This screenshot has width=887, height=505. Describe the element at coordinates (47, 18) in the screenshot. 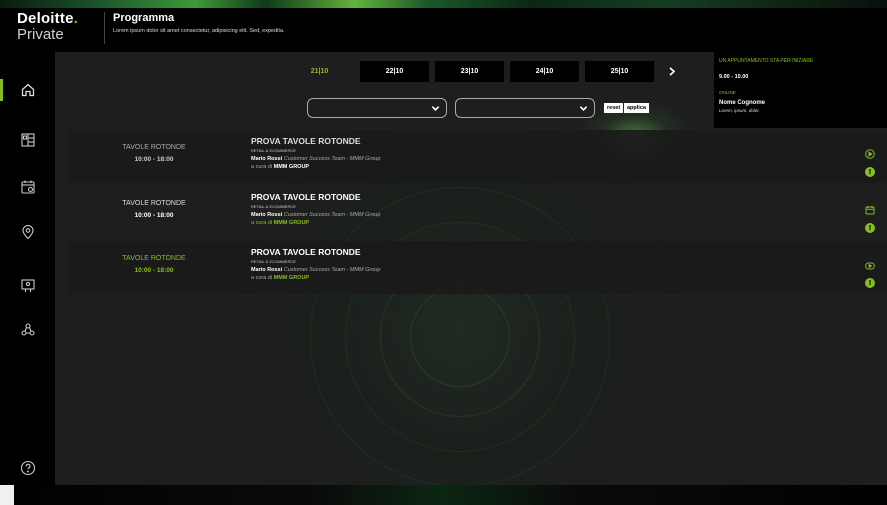

I see `brand-name: Deloitte.` at that location.